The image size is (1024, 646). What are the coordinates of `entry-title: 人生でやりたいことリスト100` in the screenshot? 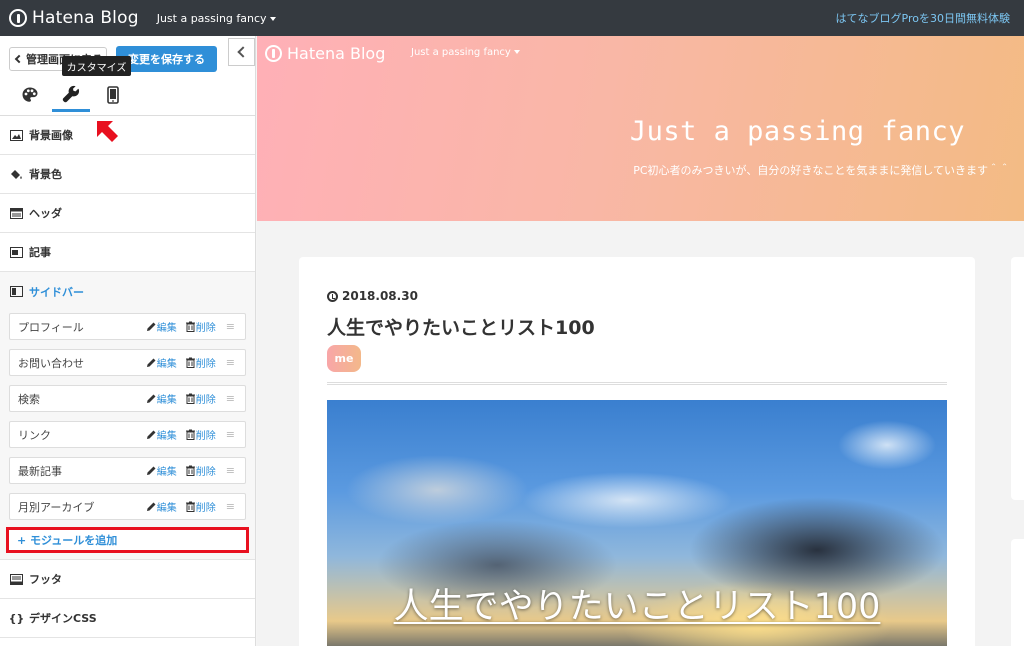 It's located at (461, 326).